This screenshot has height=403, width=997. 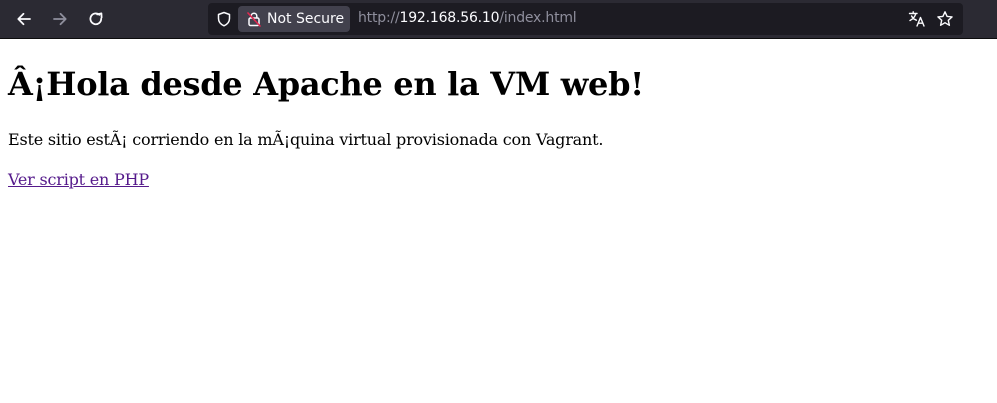 I want to click on php-script-link: Ver script en PHP, so click(x=78, y=180).